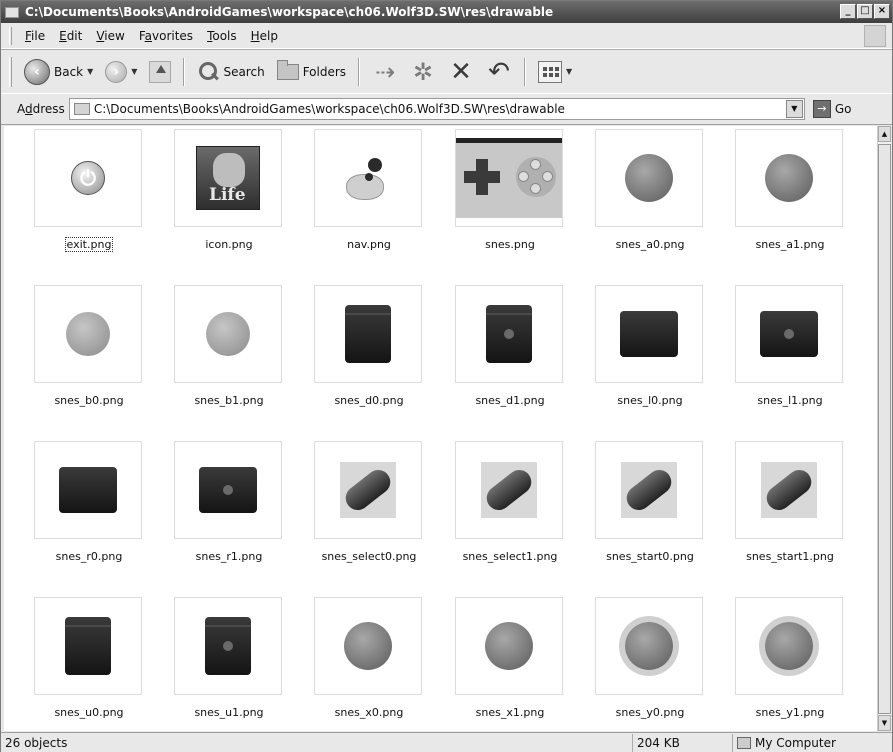 The width and height of the screenshot is (893, 752). Describe the element at coordinates (121, 72) in the screenshot. I see `forward-button: › ▼` at that location.